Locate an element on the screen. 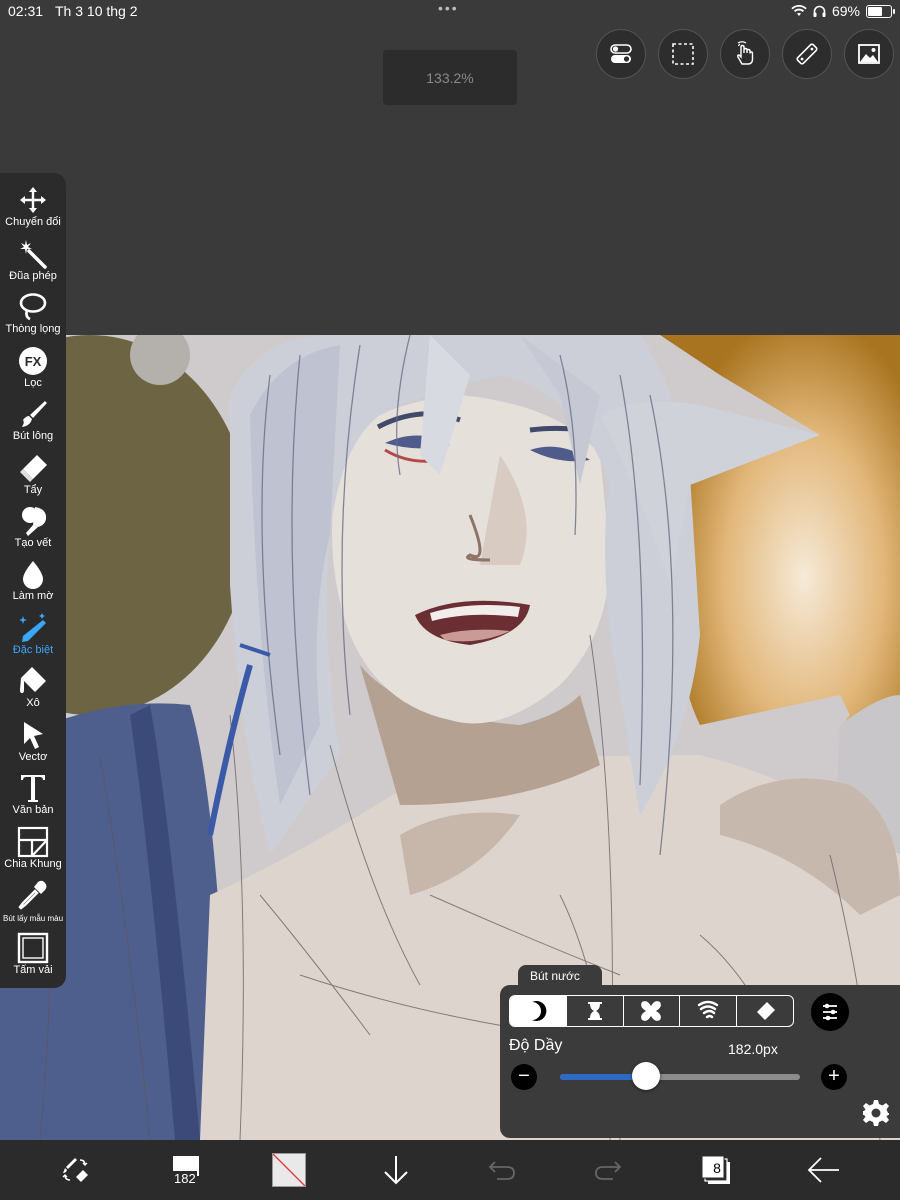 Image resolution: width=900 pixels, height=1200 pixels. color-button is located at coordinates (289, 1170).